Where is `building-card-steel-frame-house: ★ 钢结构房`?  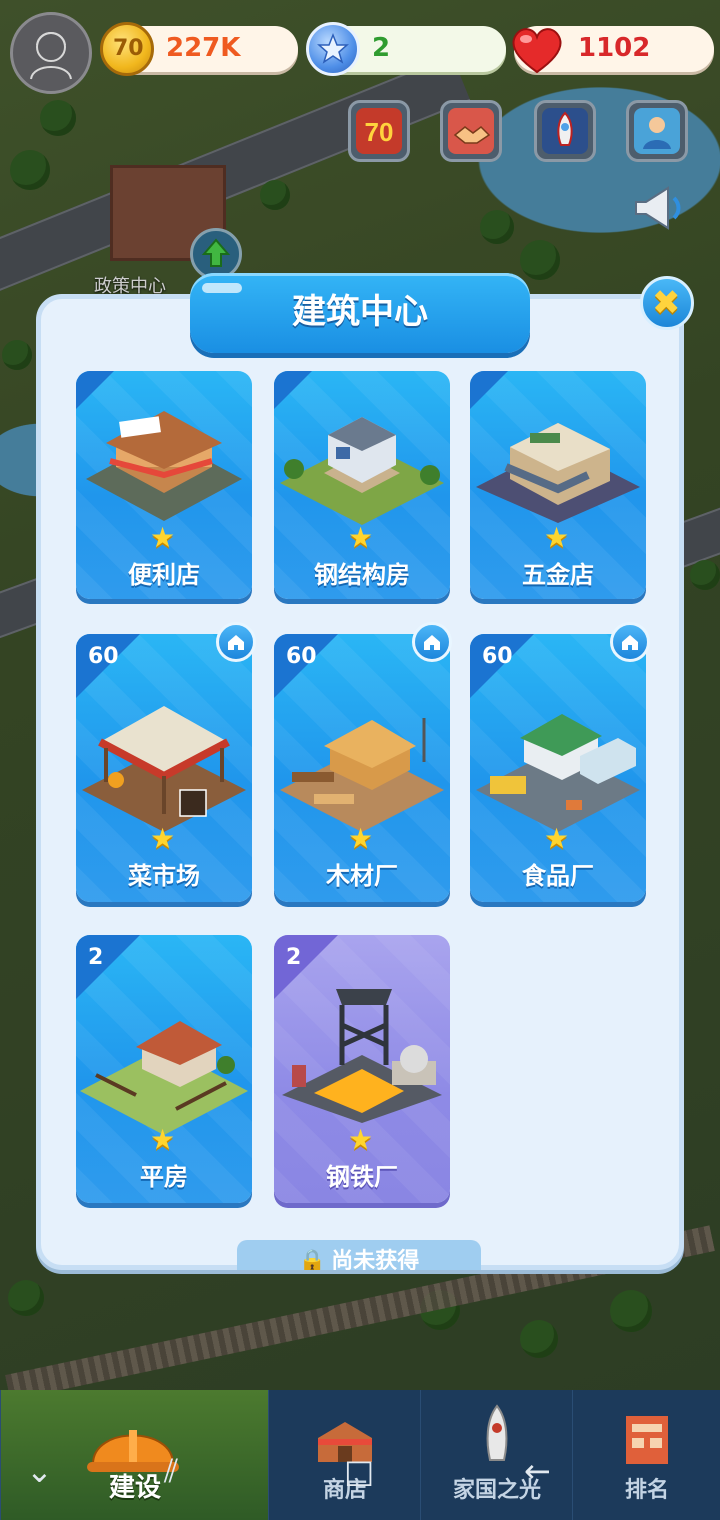 building-card-steel-frame-house: ★ 钢结构房 is located at coordinates (362, 485).